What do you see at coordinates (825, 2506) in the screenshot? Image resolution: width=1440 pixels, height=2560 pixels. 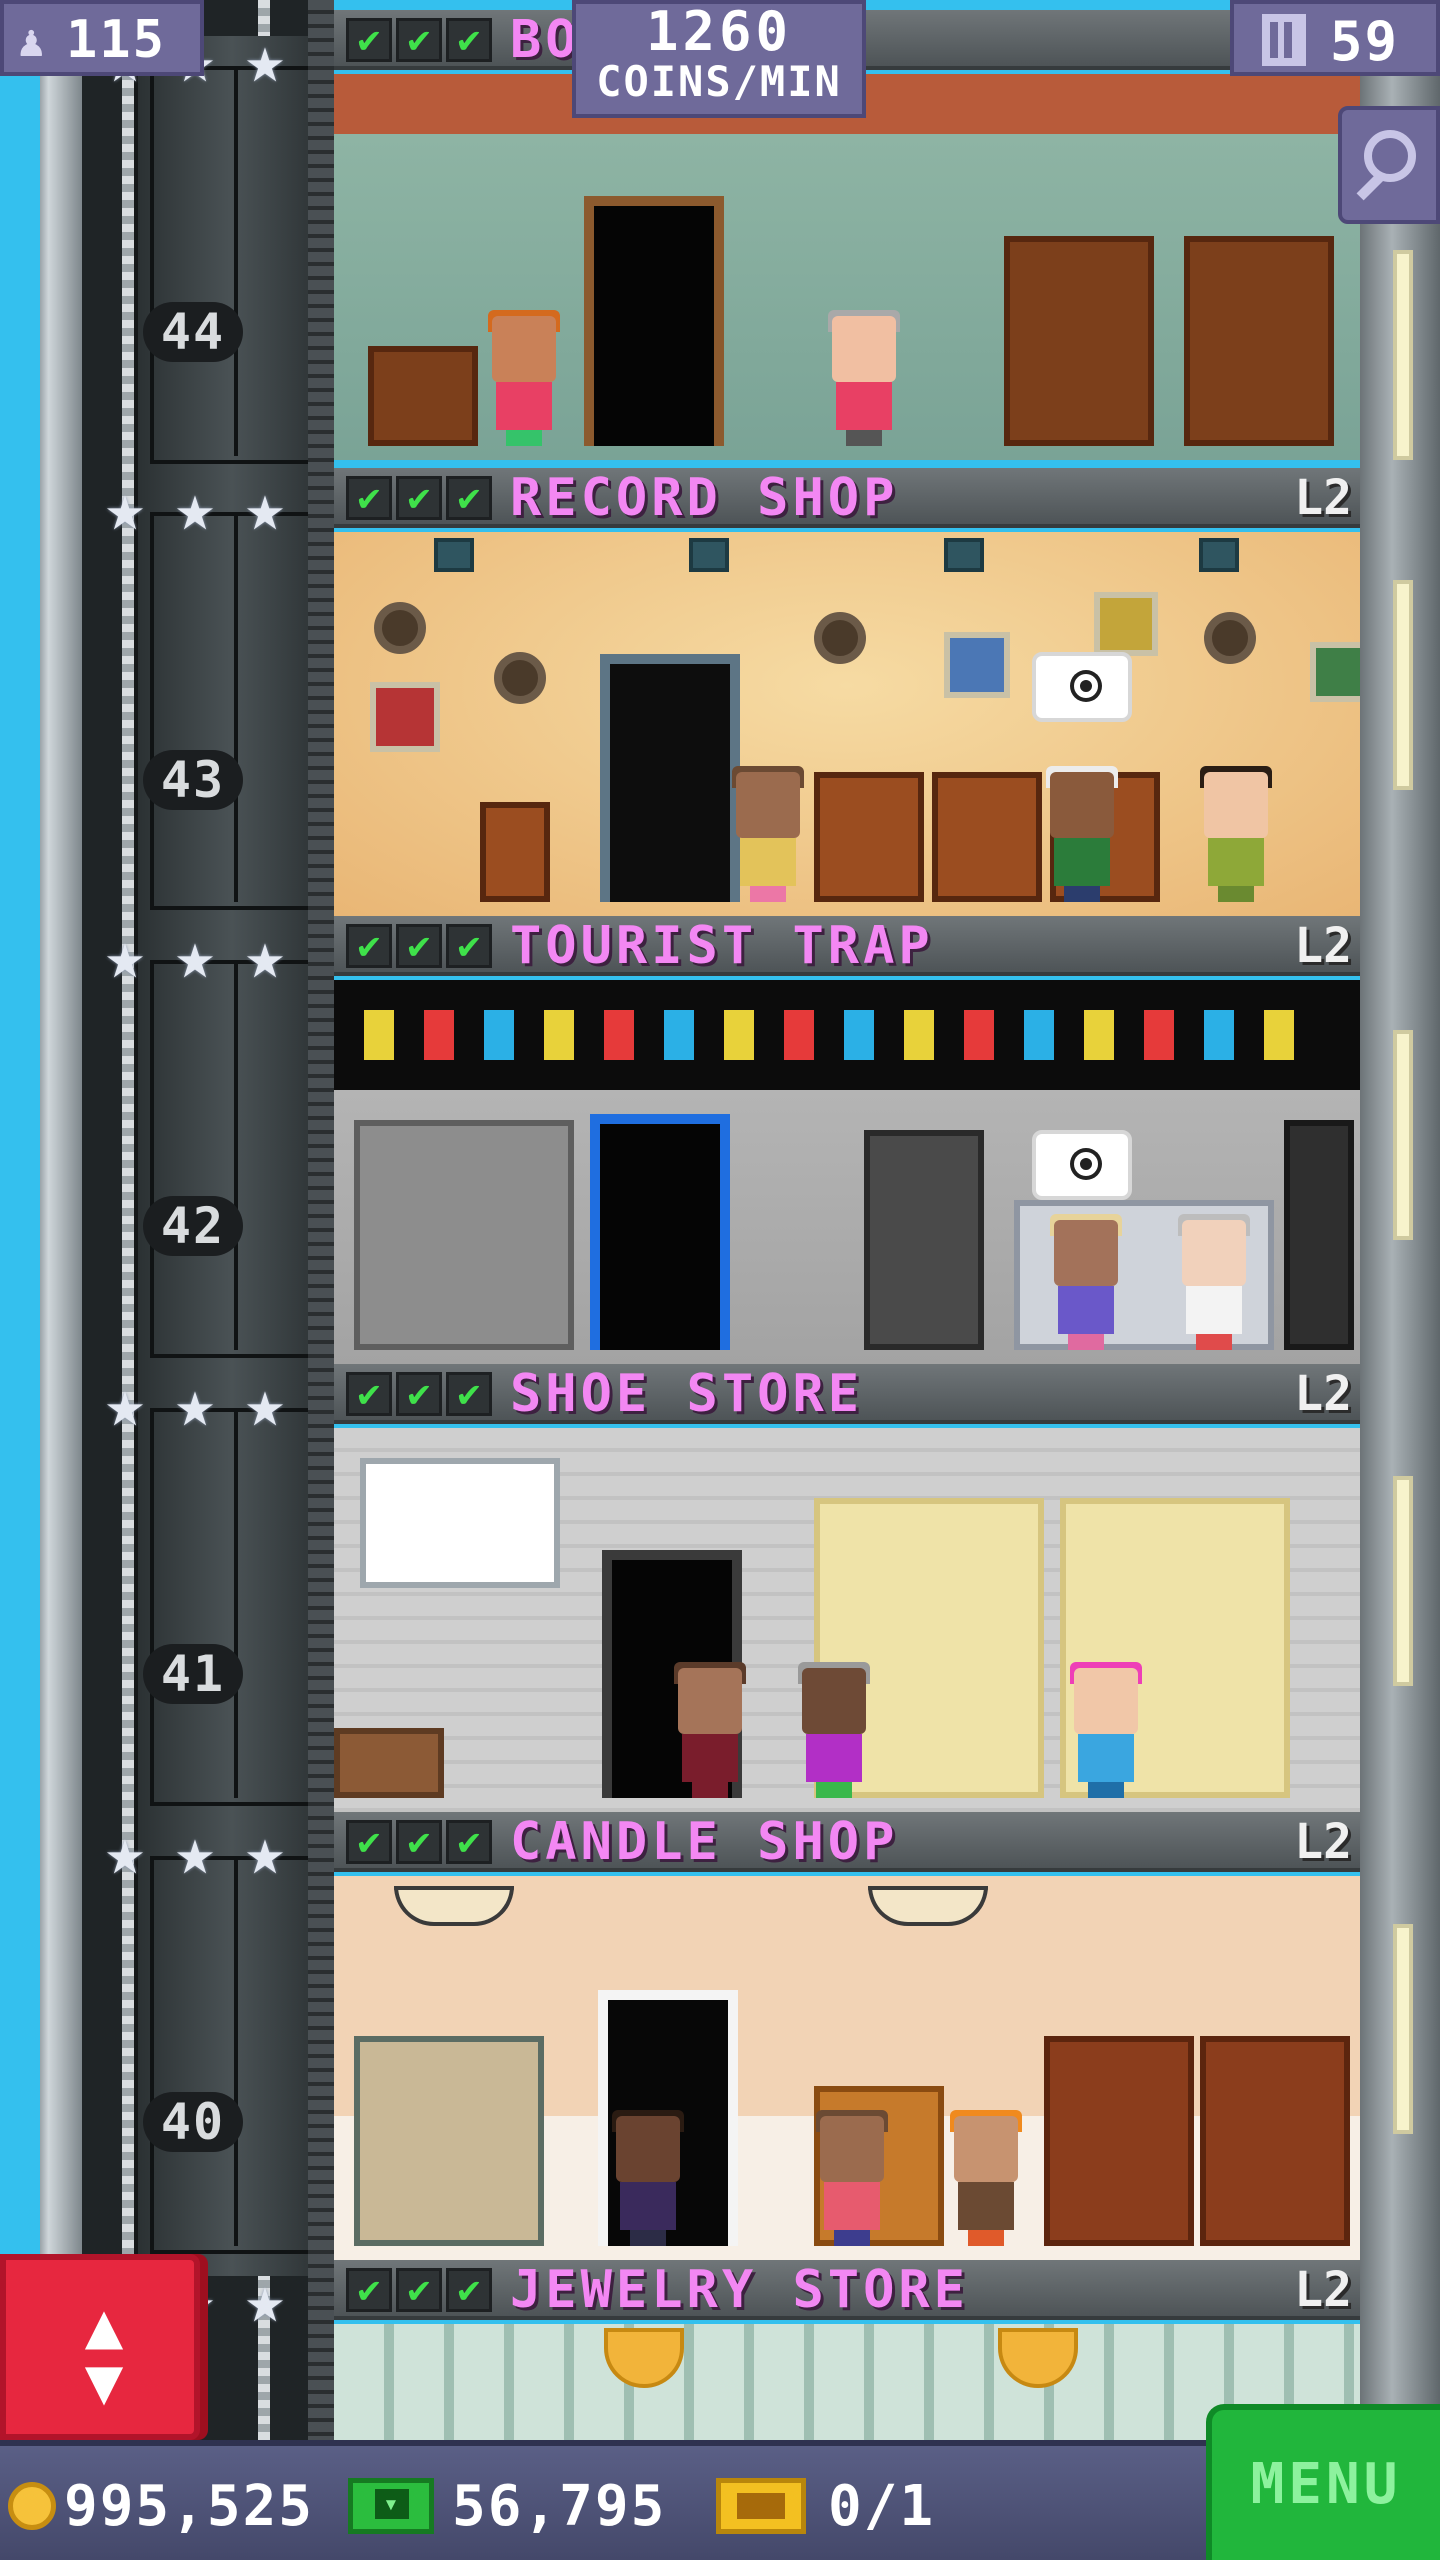 I see `tickets-display: 0/1` at bounding box center [825, 2506].